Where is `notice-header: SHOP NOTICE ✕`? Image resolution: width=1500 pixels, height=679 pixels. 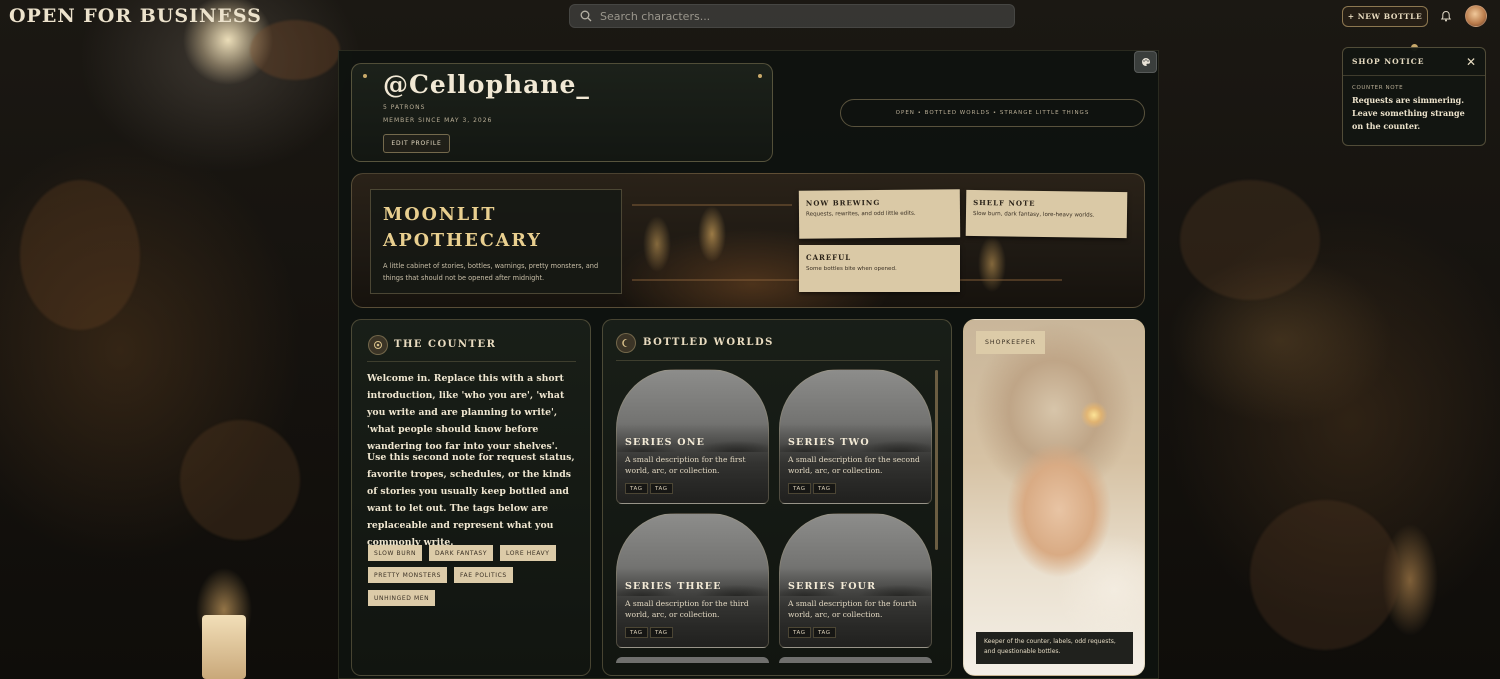 notice-header: SHOP NOTICE ✕ is located at coordinates (1414, 62).